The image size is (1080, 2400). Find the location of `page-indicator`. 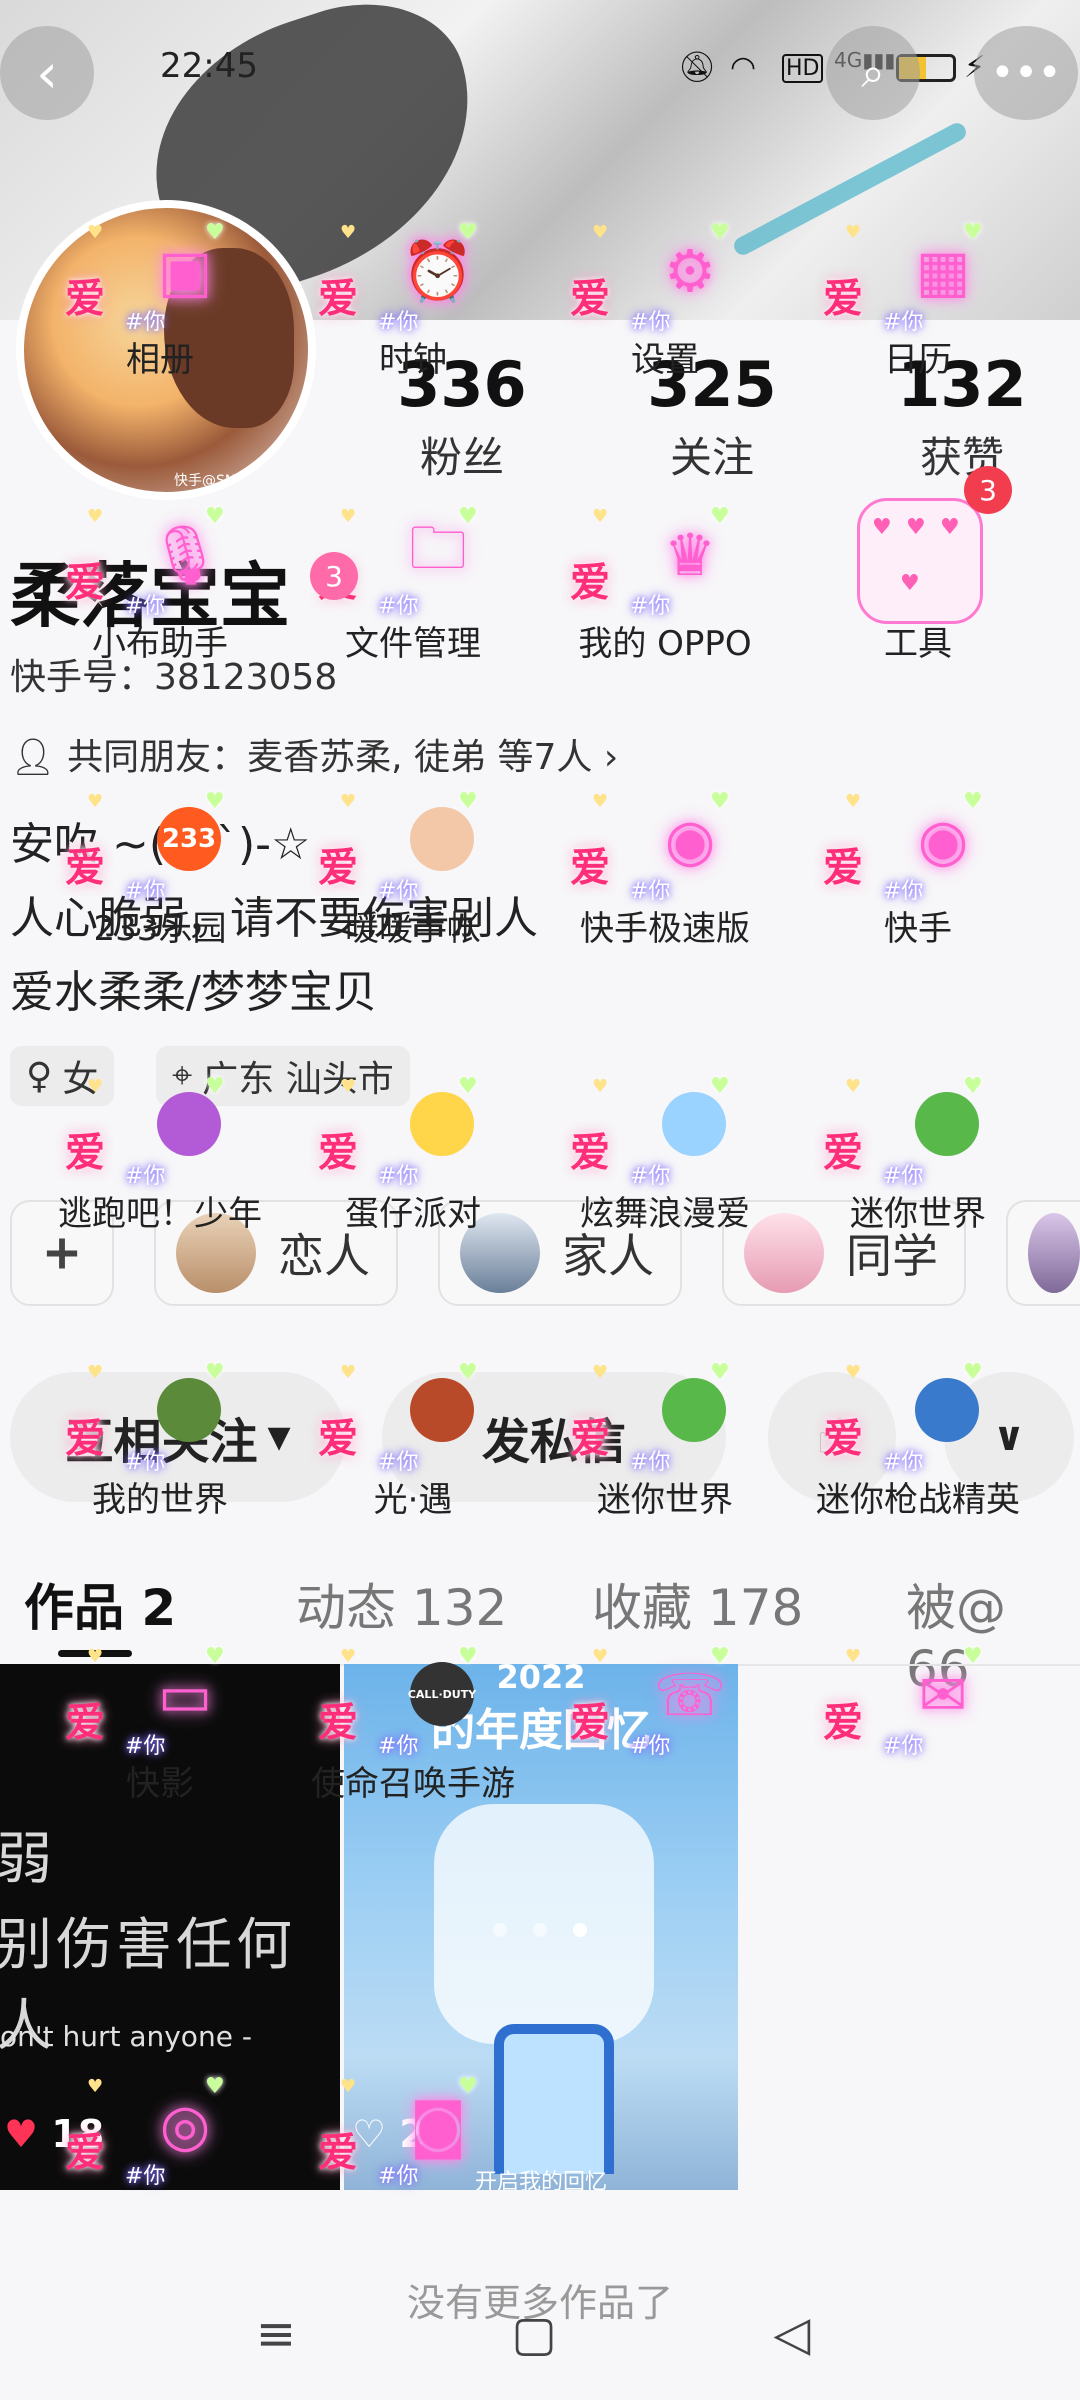

page-indicator is located at coordinates (540, 1931).